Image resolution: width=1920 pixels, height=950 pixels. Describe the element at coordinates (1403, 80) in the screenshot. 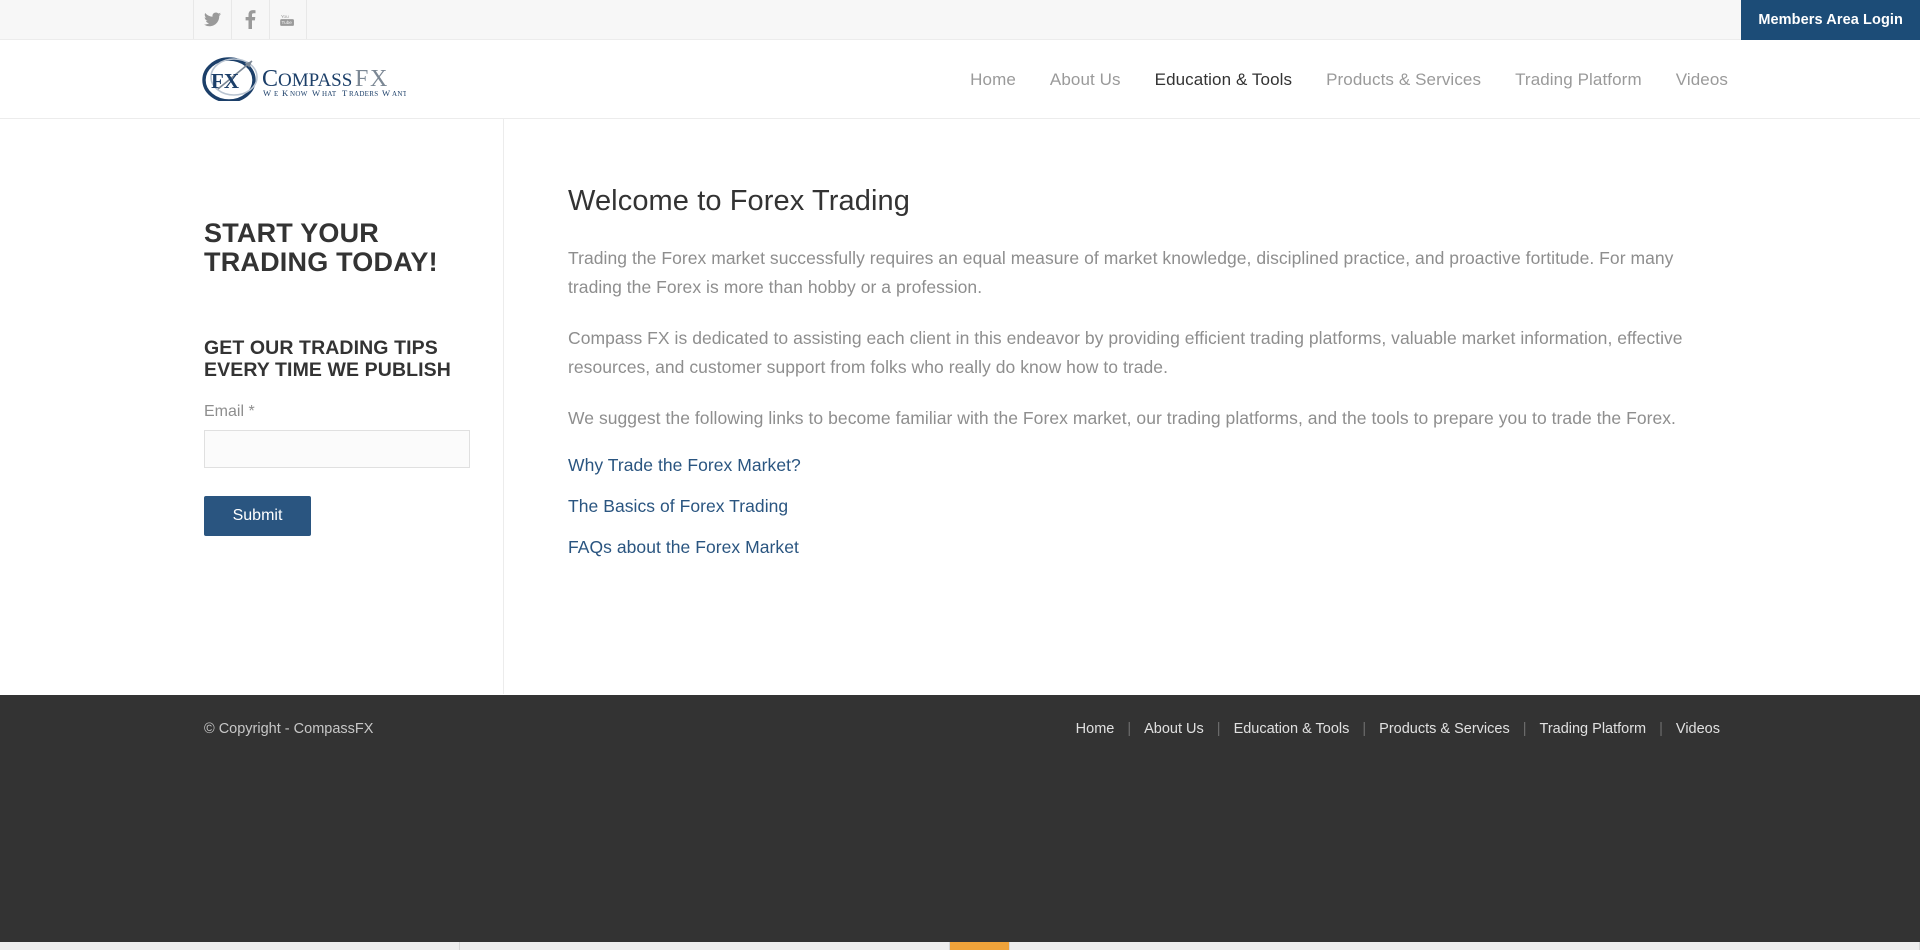

I see `nav-item-products-services: Products & Services` at that location.